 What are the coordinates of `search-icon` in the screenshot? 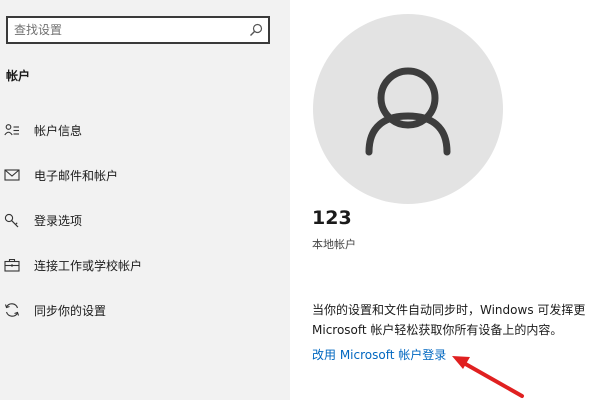 It's located at (256, 30).